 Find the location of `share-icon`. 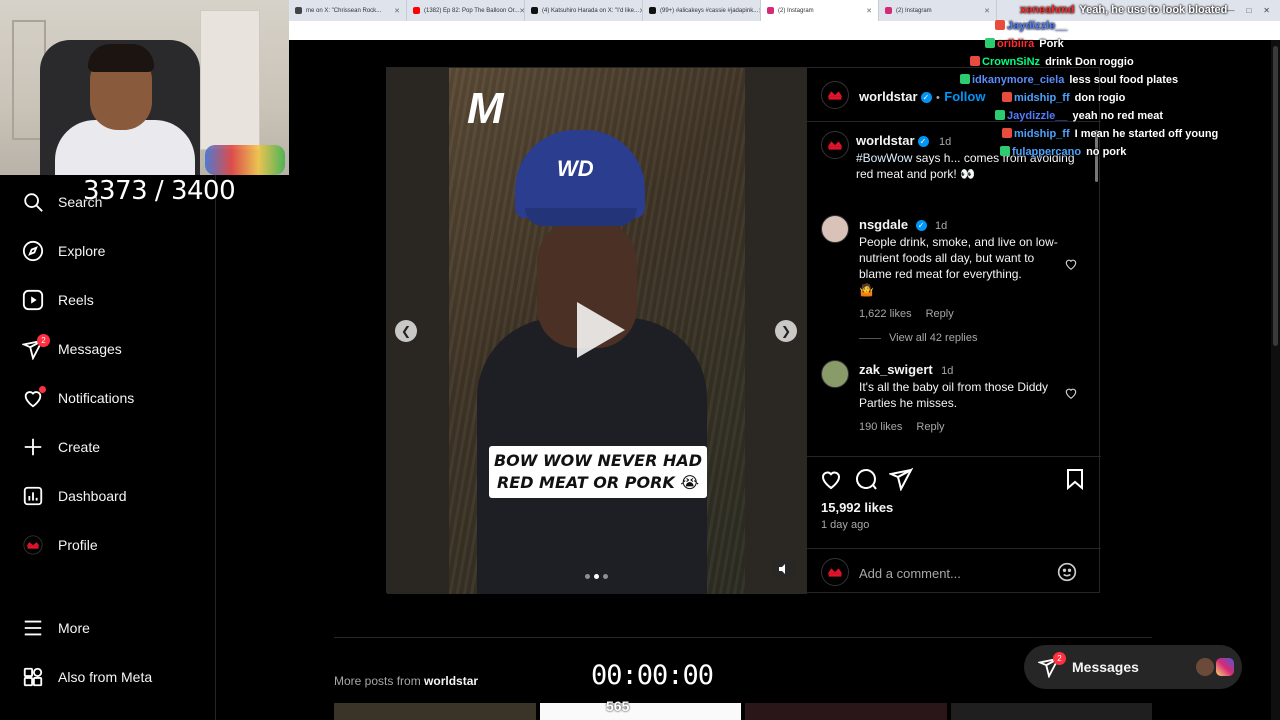

share-icon is located at coordinates (901, 479).